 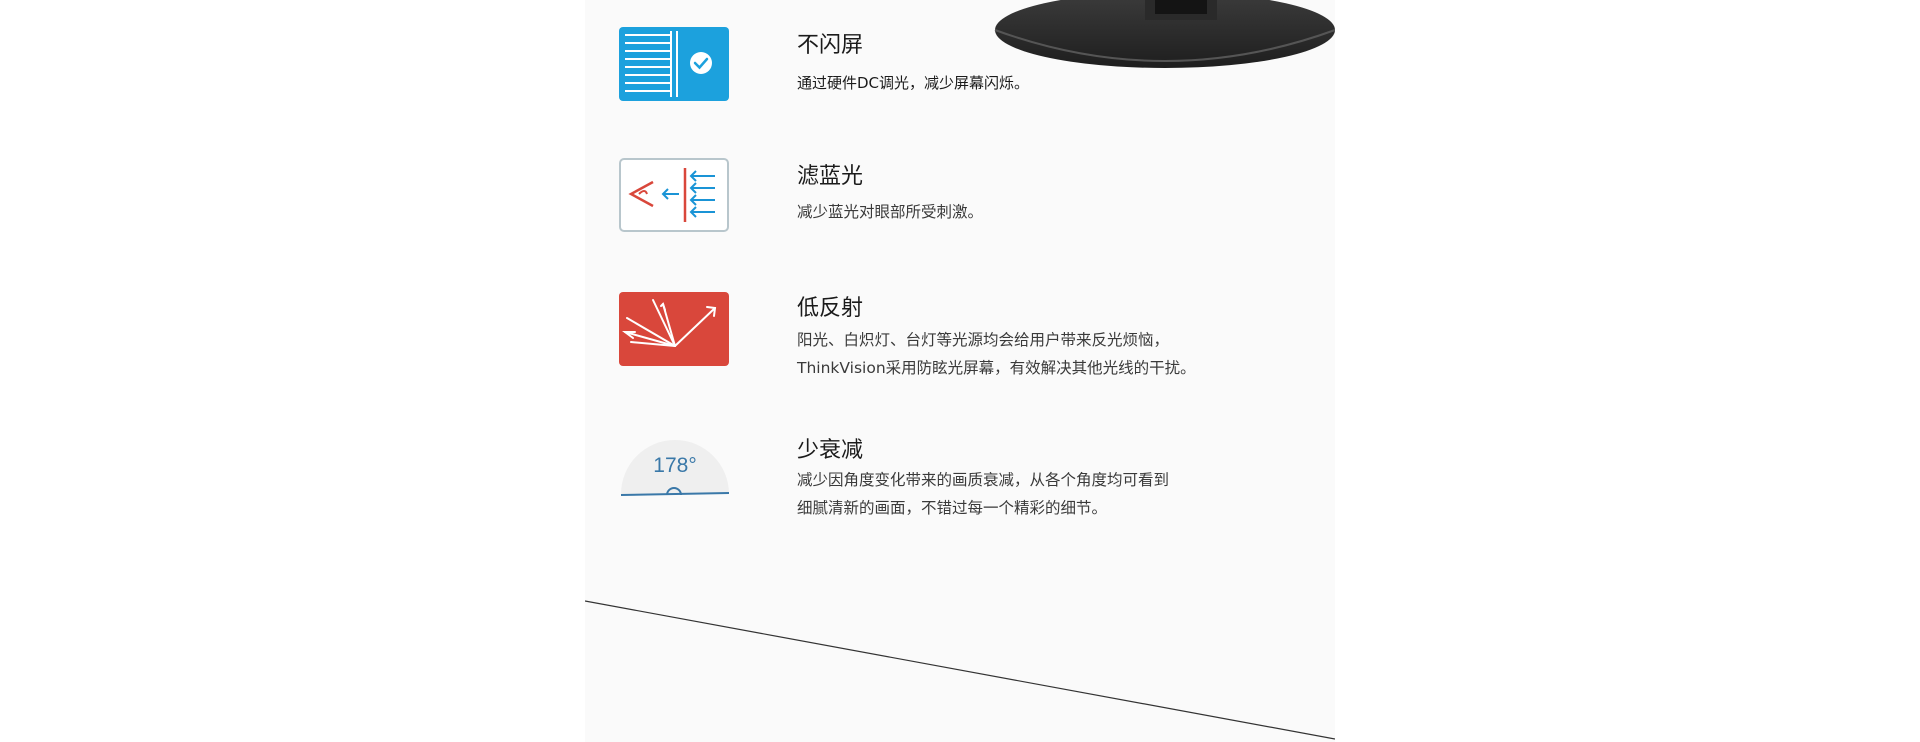 I want to click on feature-description-line: 减少因角度变化带来的画质衰减，从各个角度均可看到, so click(x=983, y=480).